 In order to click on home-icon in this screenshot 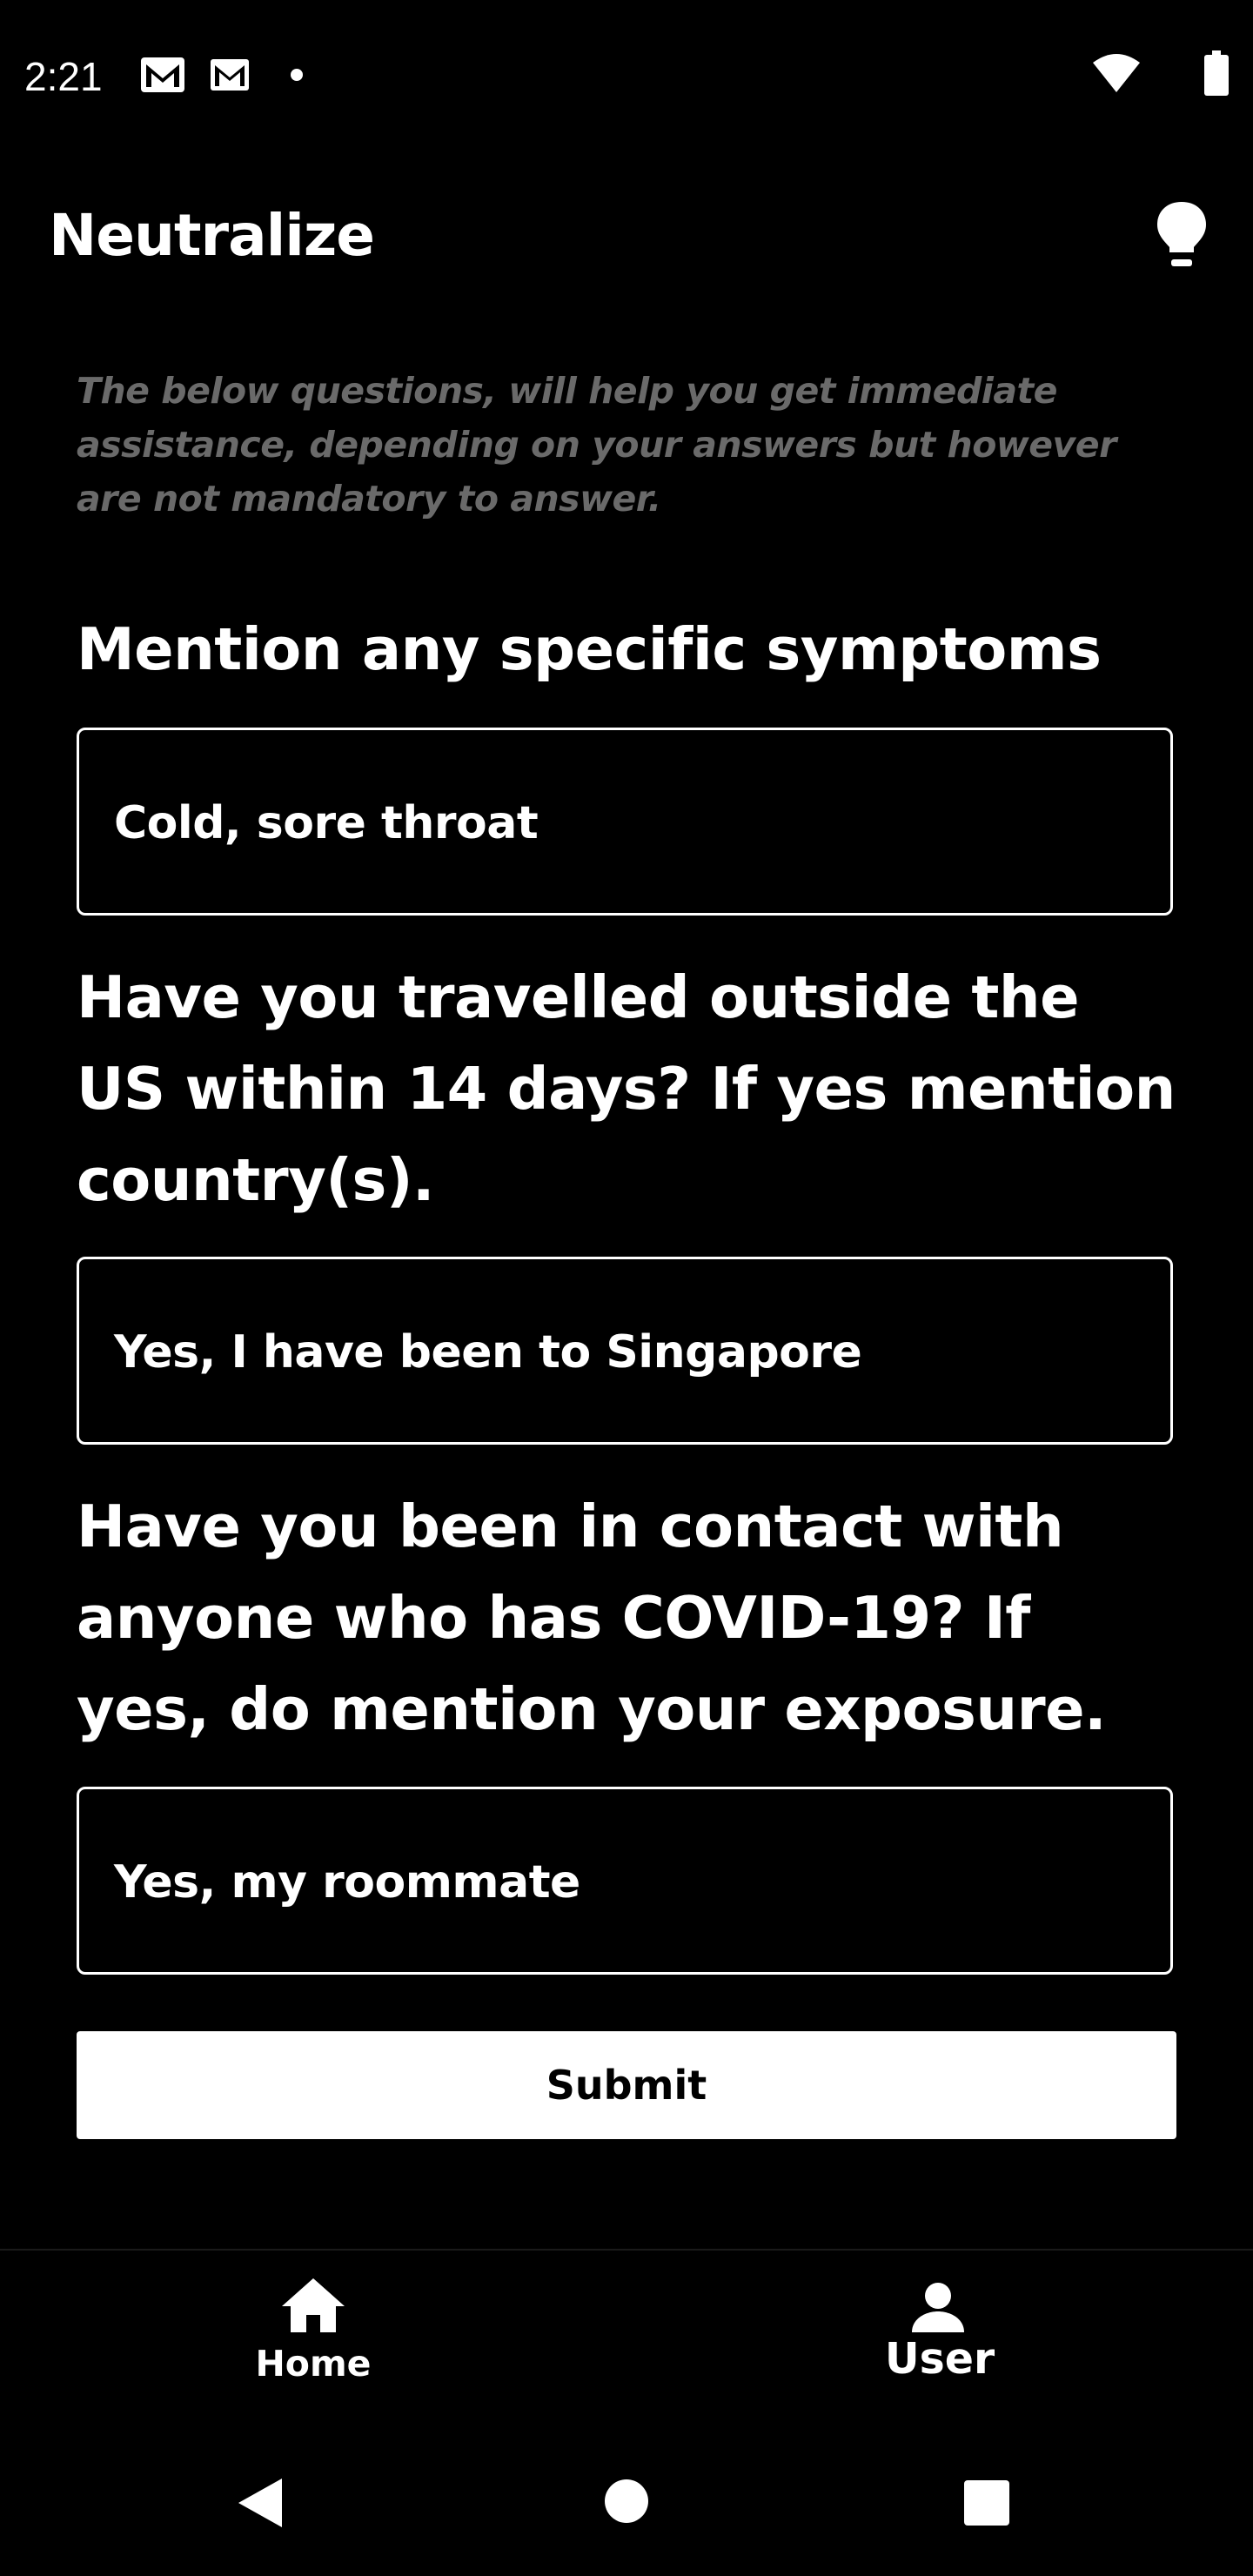, I will do `click(313, 2307)`.